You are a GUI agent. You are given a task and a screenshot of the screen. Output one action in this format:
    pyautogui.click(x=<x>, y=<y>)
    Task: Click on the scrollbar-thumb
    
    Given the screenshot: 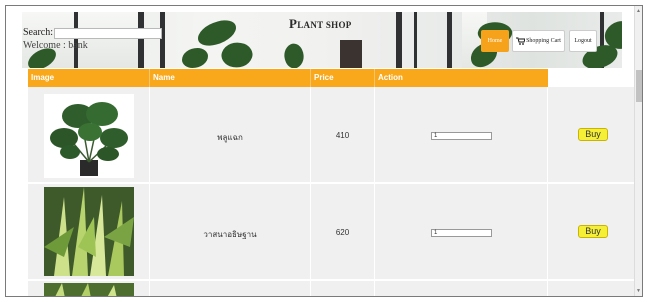 What is the action you would take?
    pyautogui.click(x=639, y=86)
    